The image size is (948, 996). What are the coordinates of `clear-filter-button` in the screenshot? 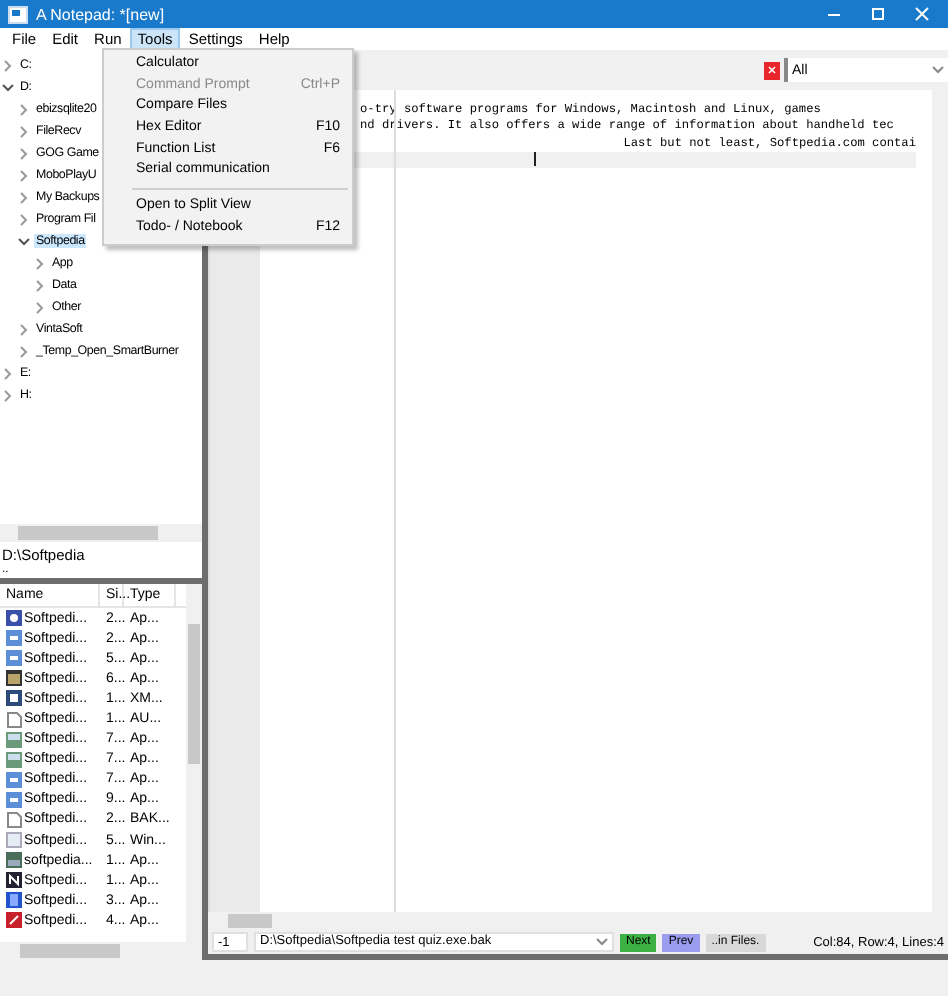 It's located at (772, 70).